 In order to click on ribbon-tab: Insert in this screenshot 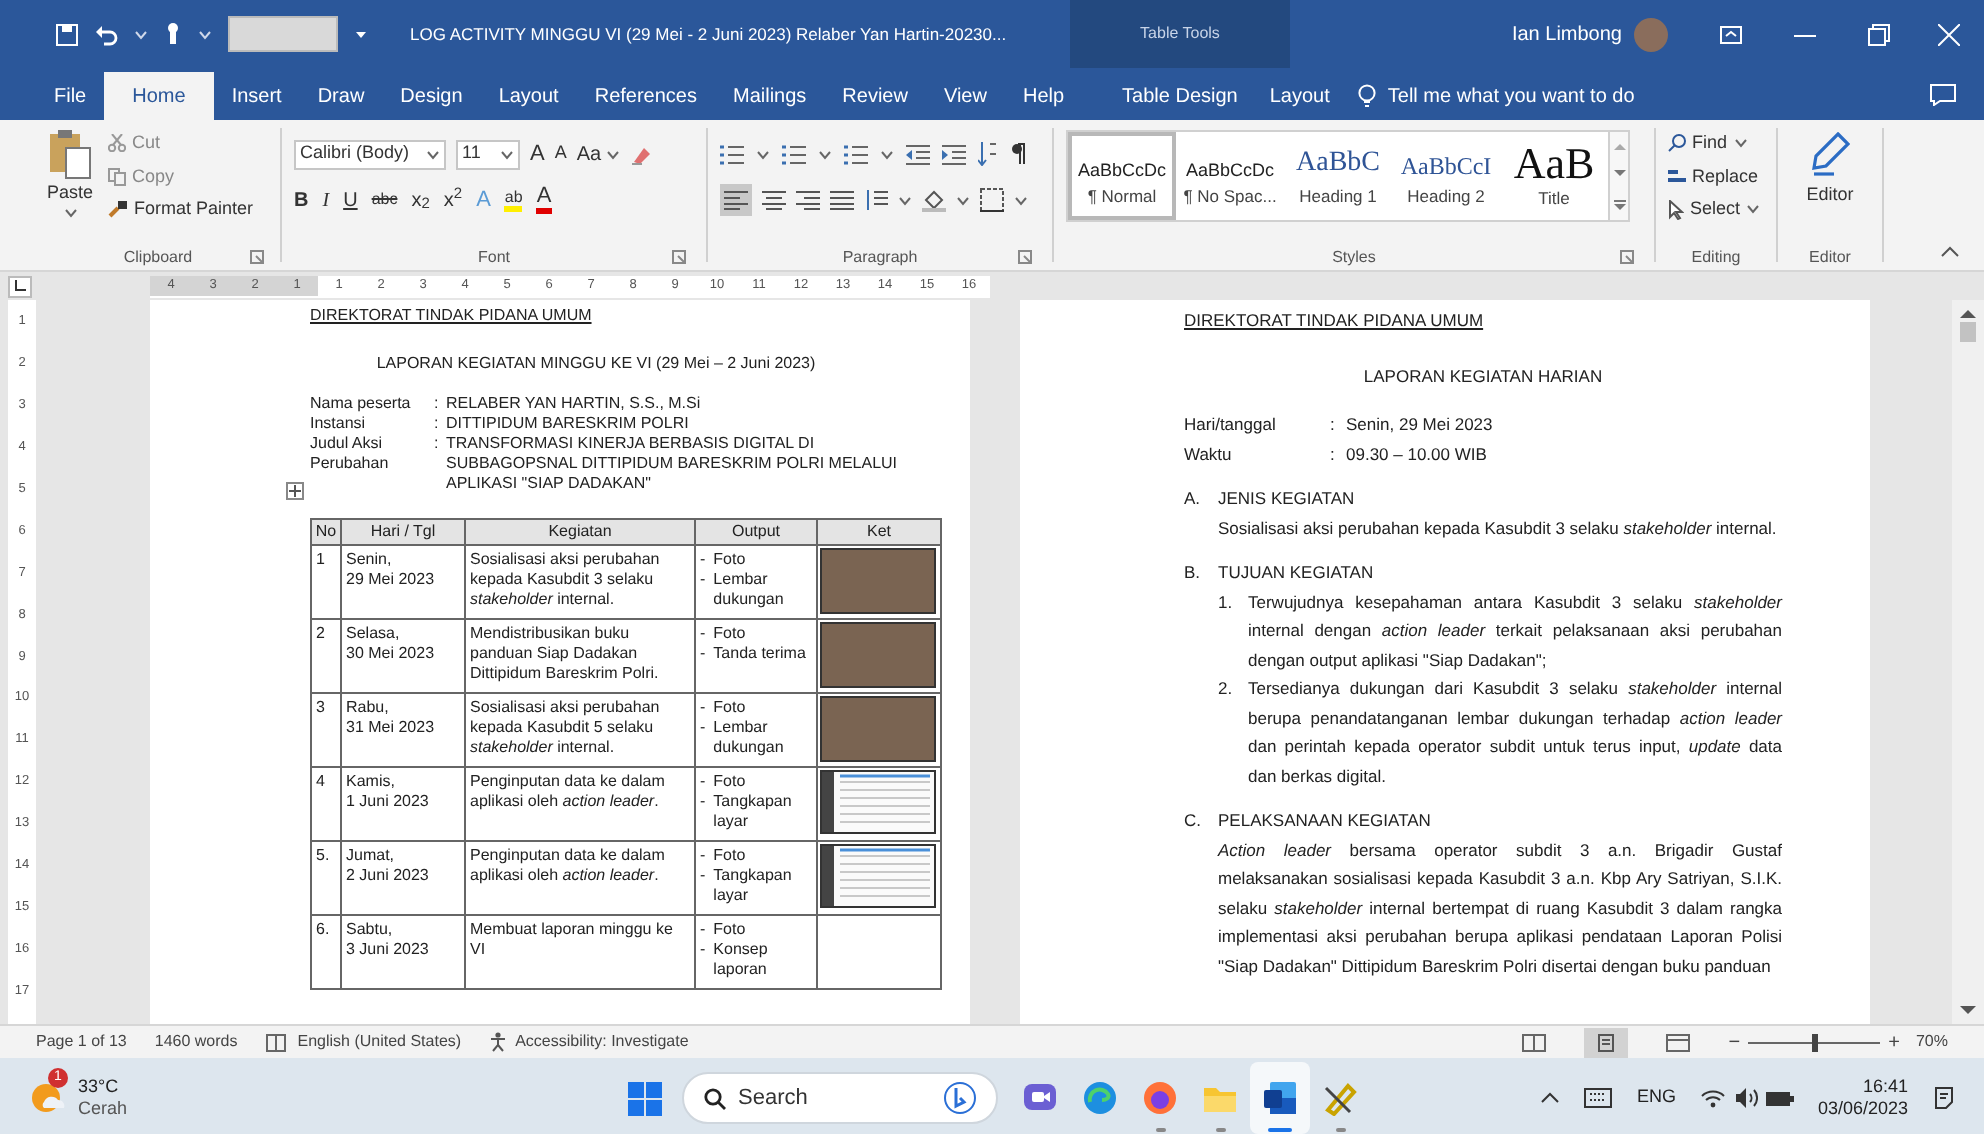, I will do `click(256, 96)`.